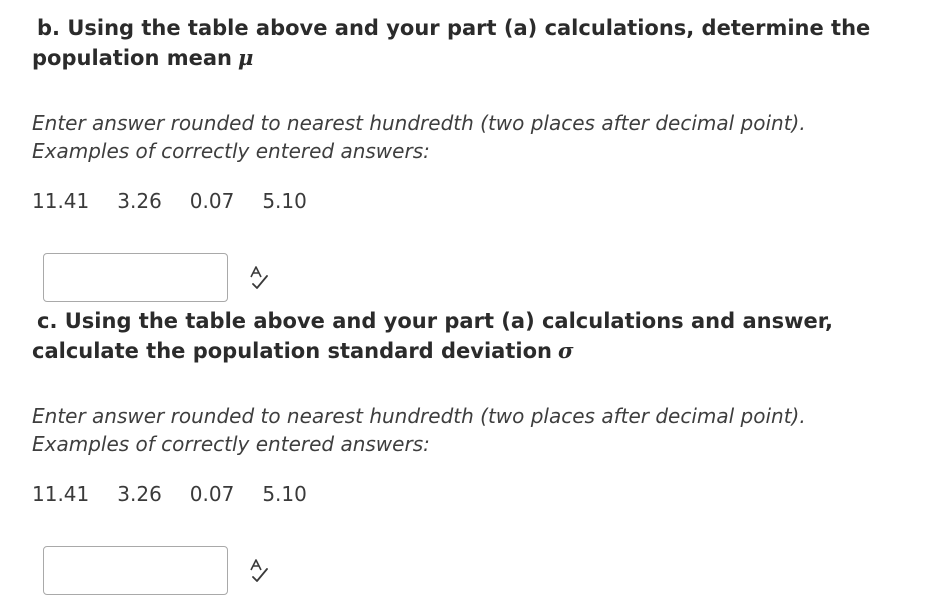 This screenshot has height=595, width=938. I want to click on question-b-examples: 11.41 3.26 0.07 5.10, so click(472, 201).